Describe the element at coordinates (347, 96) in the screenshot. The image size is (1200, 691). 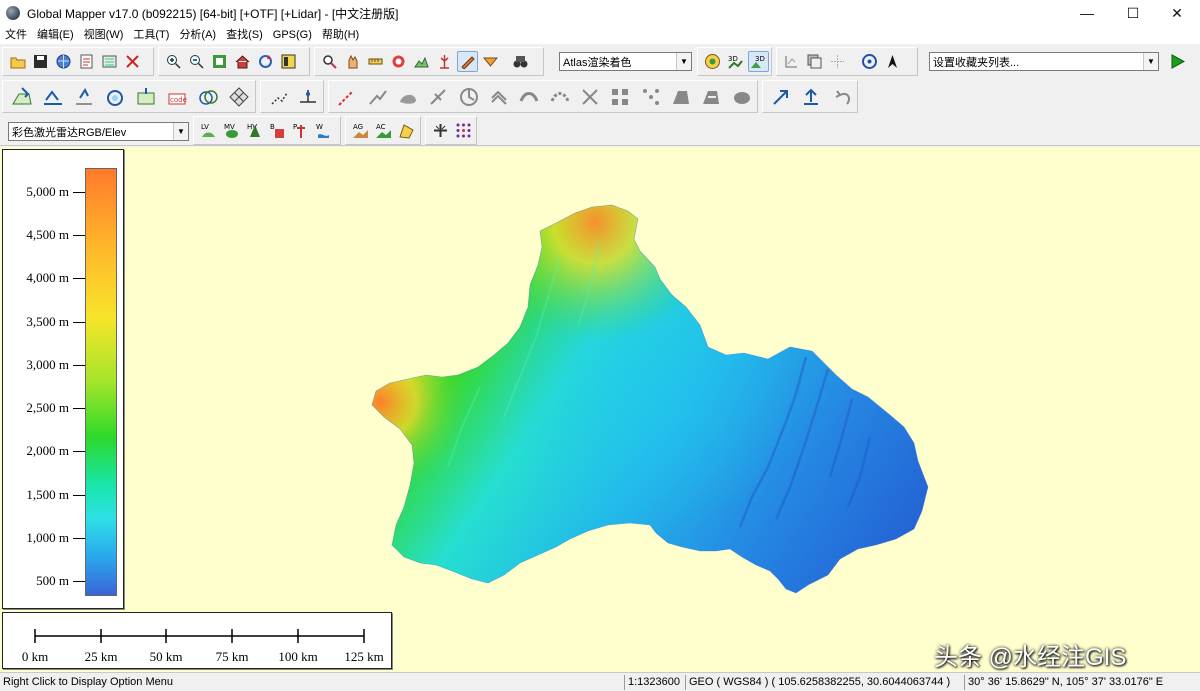
I see `edit-vertex-icon` at that location.